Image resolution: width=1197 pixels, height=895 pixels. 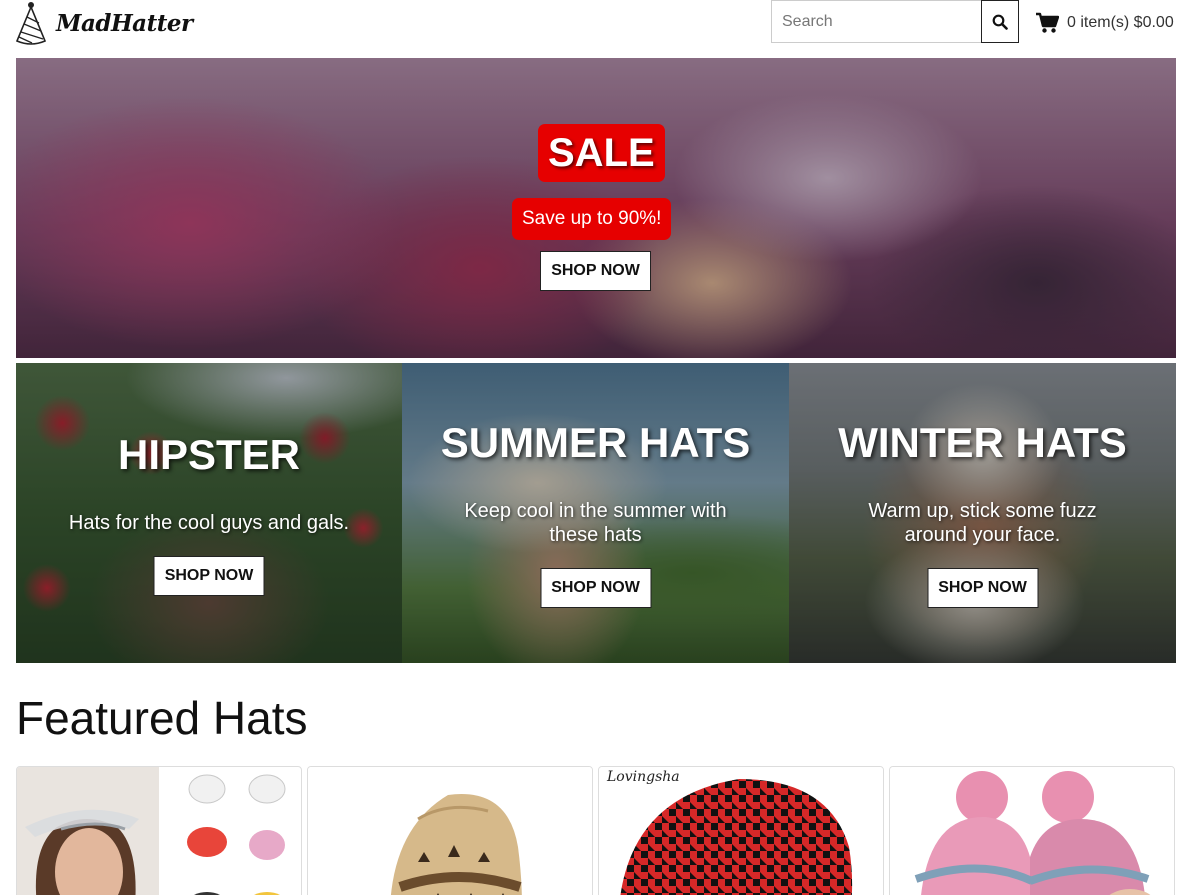 What do you see at coordinates (151, 831) in the screenshot?
I see `sun-visor-hats-image` at bounding box center [151, 831].